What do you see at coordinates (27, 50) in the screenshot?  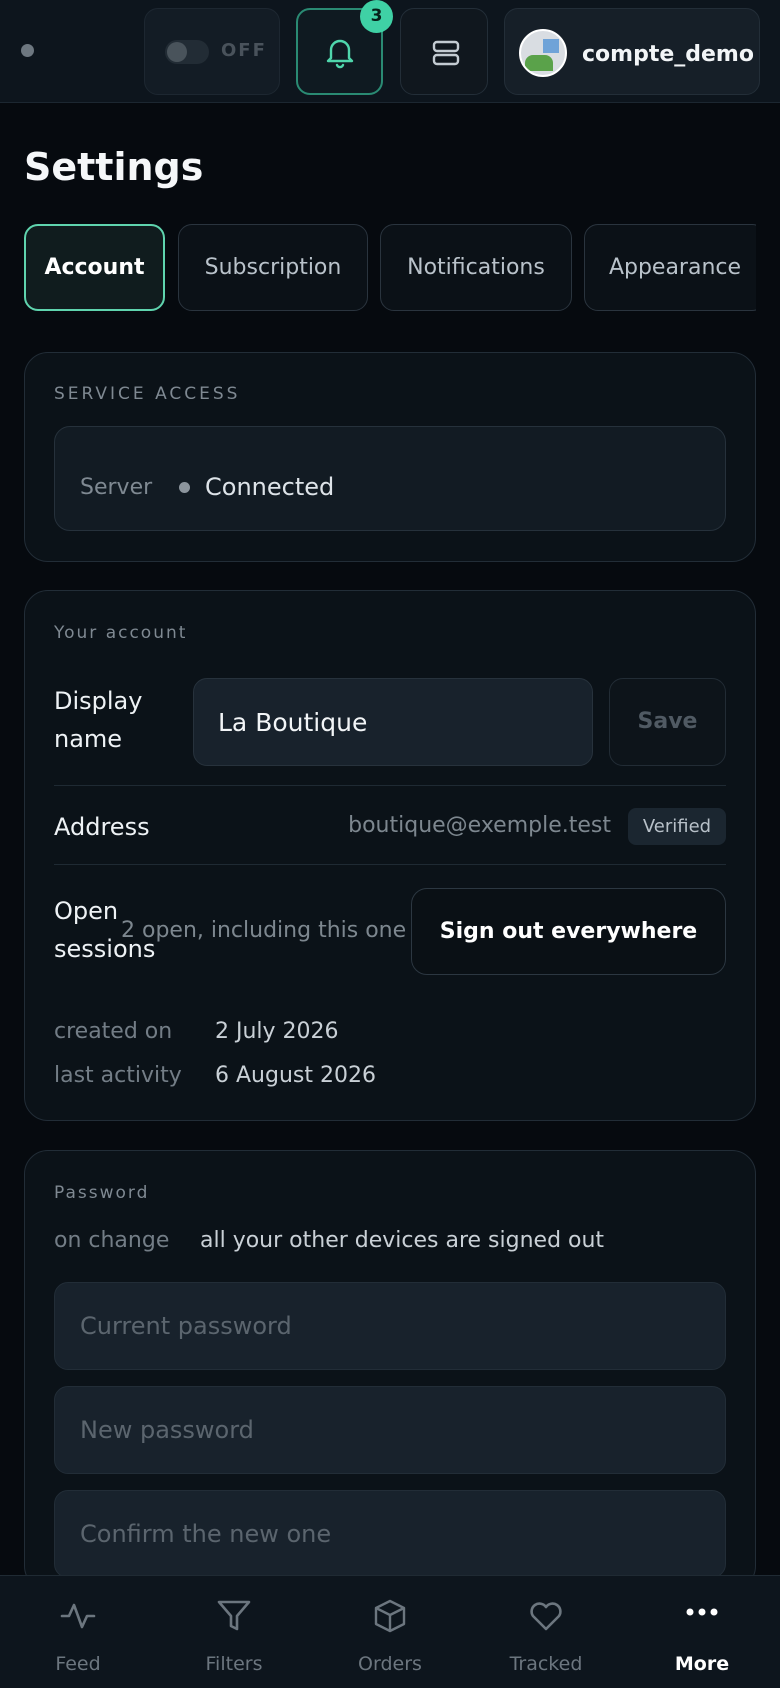 I see `connection-status-dot` at bounding box center [27, 50].